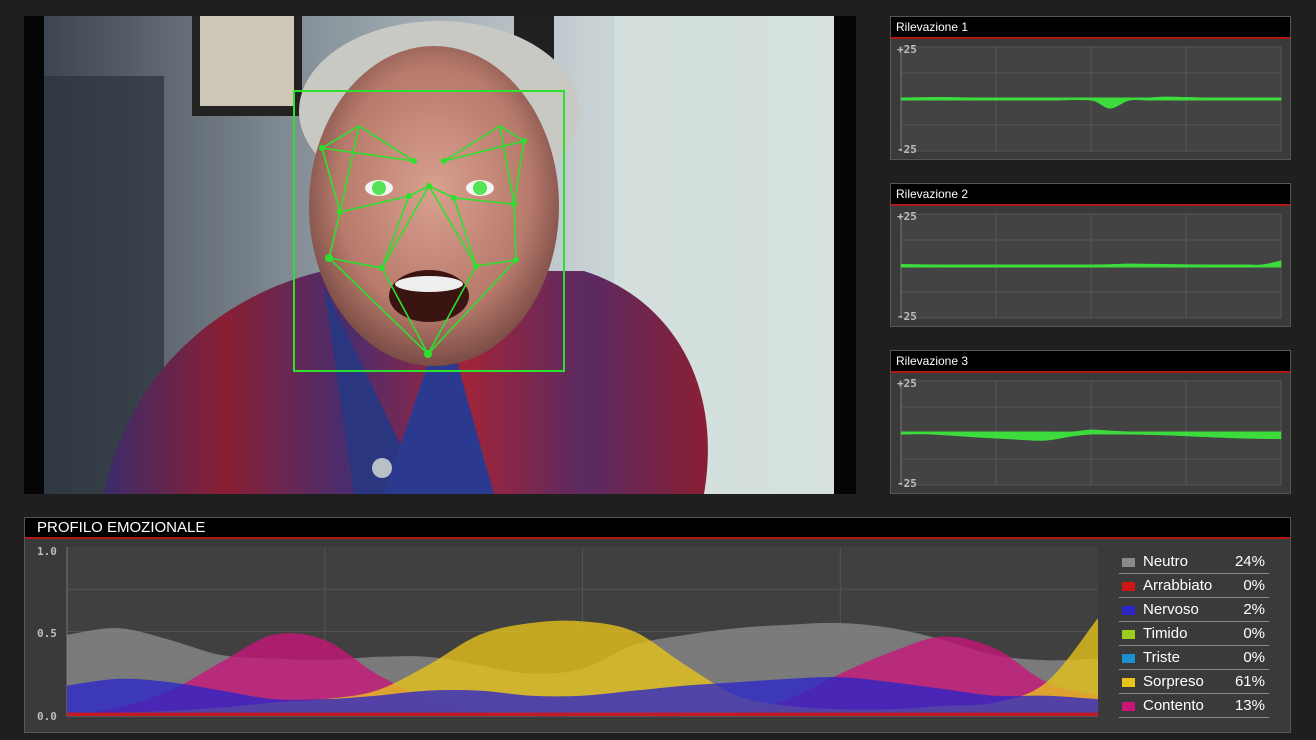  Describe the element at coordinates (1165, 633) in the screenshot. I see `legend-name: Timido` at that location.